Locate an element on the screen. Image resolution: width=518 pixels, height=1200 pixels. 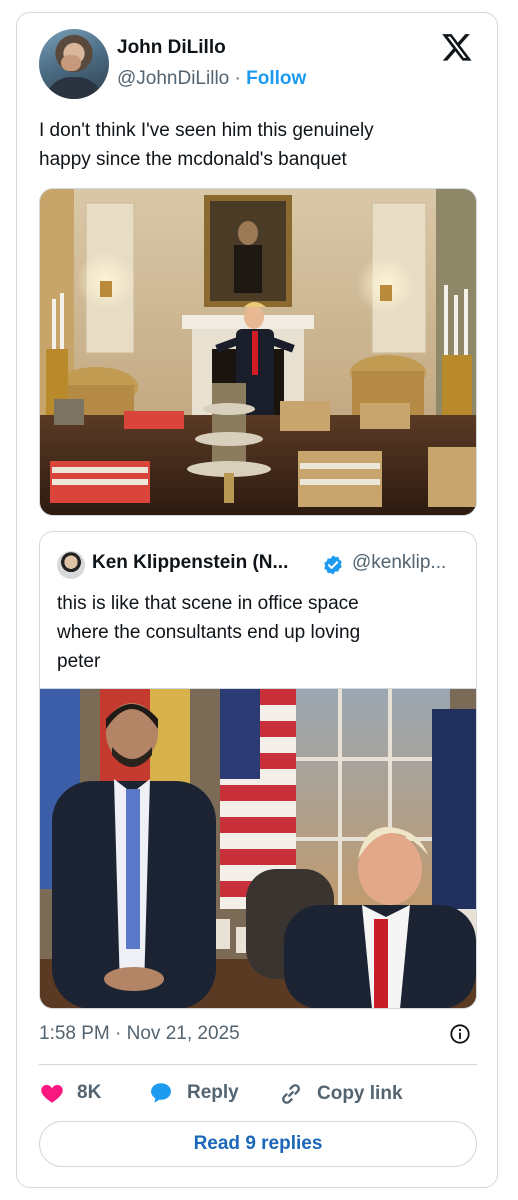
like-button: 8K is located at coordinates (70, 1093).